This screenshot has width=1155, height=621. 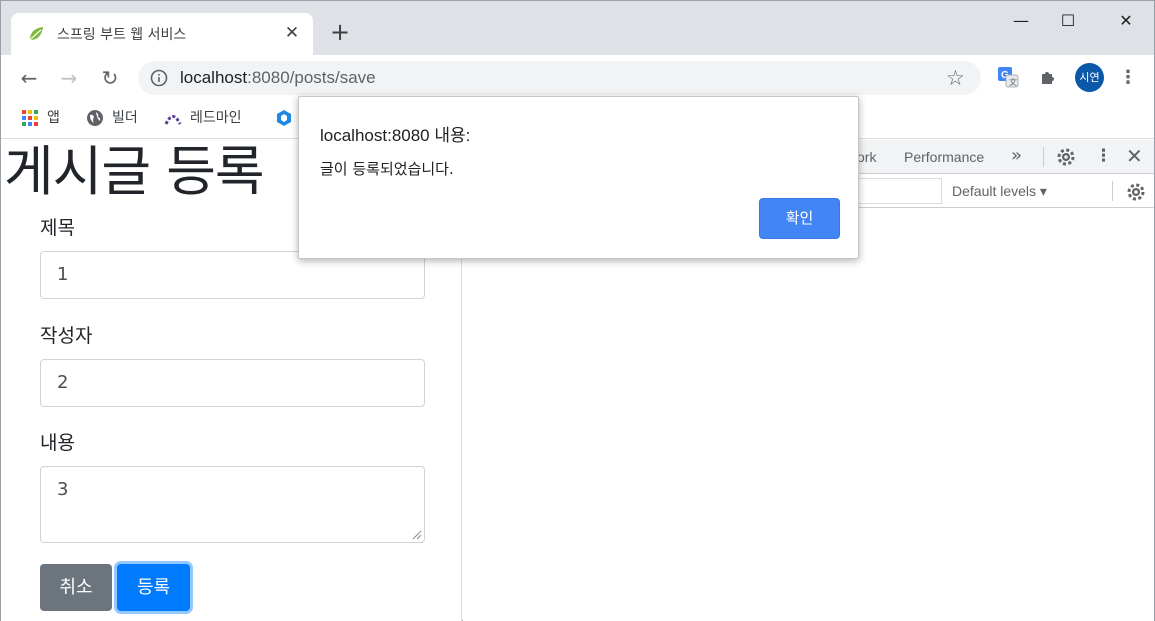 I want to click on apps-grid-icon, so click(x=30, y=118).